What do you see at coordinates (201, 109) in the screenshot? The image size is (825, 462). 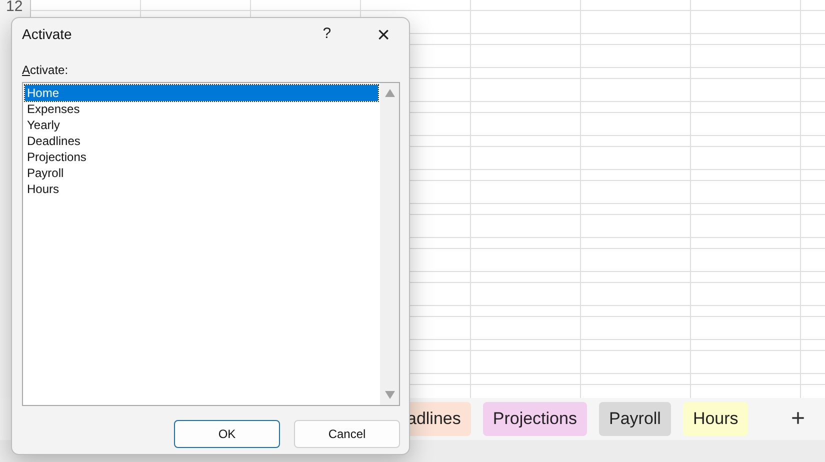 I see `list-item: Expenses` at bounding box center [201, 109].